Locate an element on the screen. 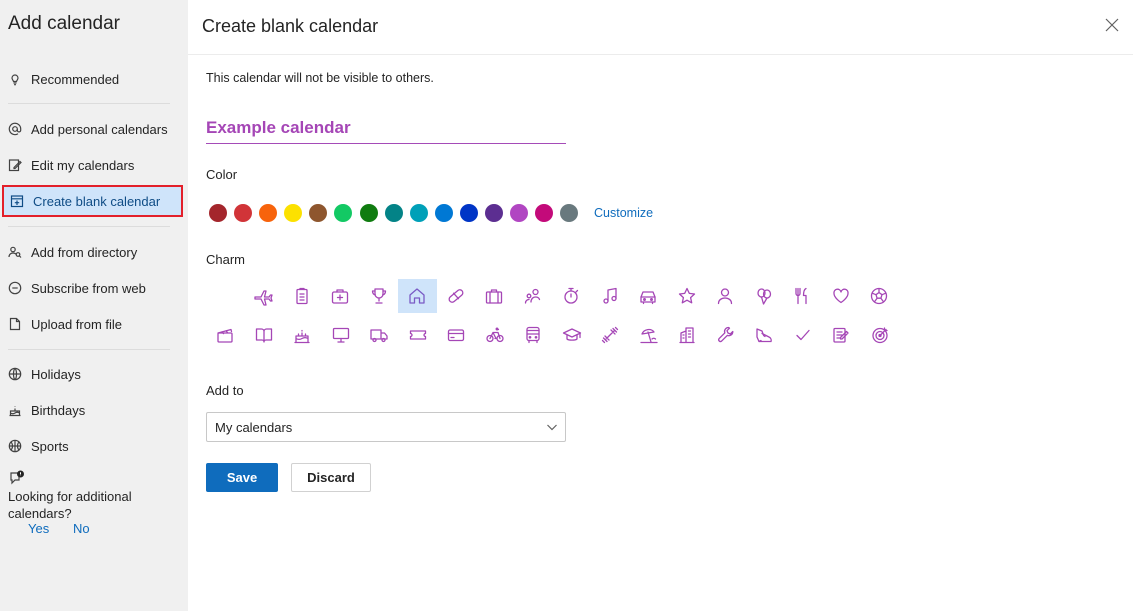 The width and height of the screenshot is (1133, 611). balloons-icon is located at coordinates (764, 296).